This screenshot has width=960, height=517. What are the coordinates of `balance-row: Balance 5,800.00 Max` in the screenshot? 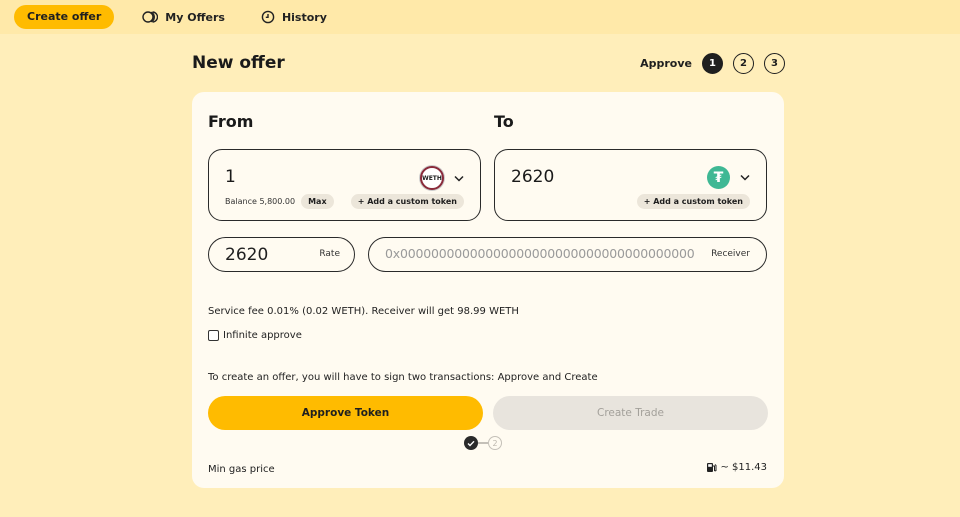 It's located at (279, 201).